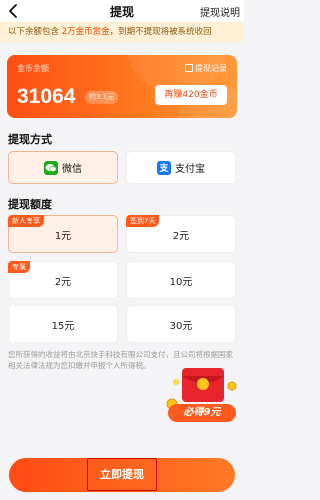 The image size is (320, 500). Describe the element at coordinates (33, 68) in the screenshot. I see `coin-balance-label: 金币余额` at that location.